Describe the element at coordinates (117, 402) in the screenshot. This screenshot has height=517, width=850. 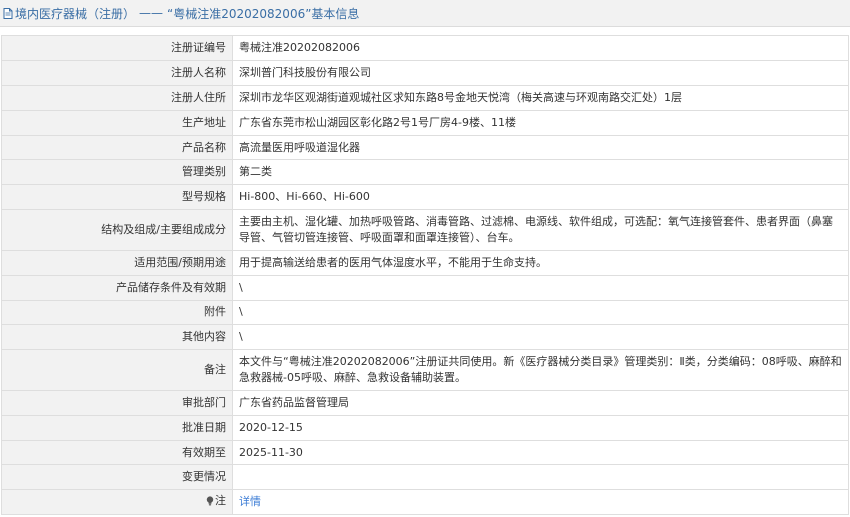
I see `row-label-approval-department: 审批部门` at that location.